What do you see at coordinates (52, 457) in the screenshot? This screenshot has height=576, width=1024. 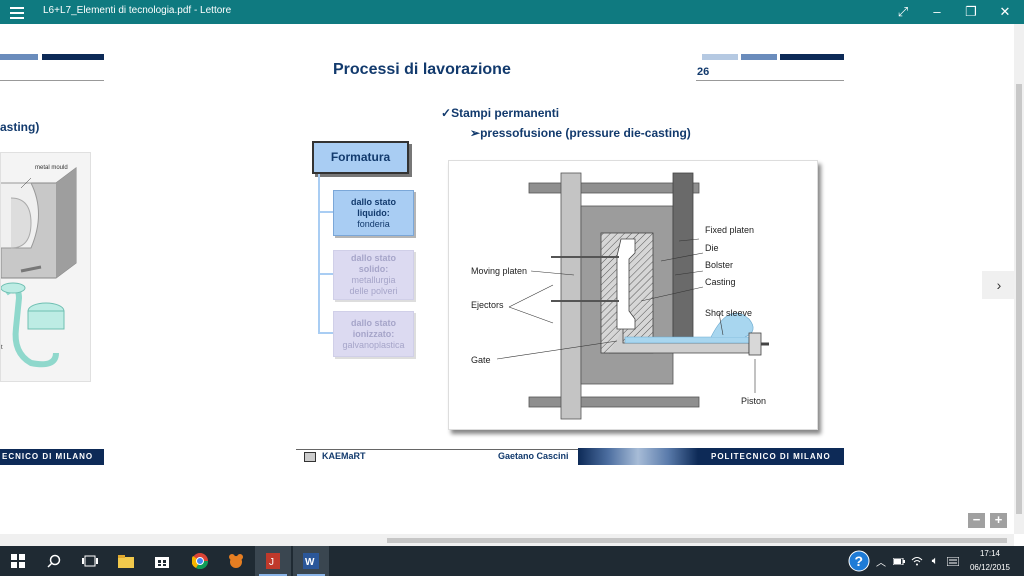 I see `left-page-footer: ECNICO DI MILANO` at bounding box center [52, 457].